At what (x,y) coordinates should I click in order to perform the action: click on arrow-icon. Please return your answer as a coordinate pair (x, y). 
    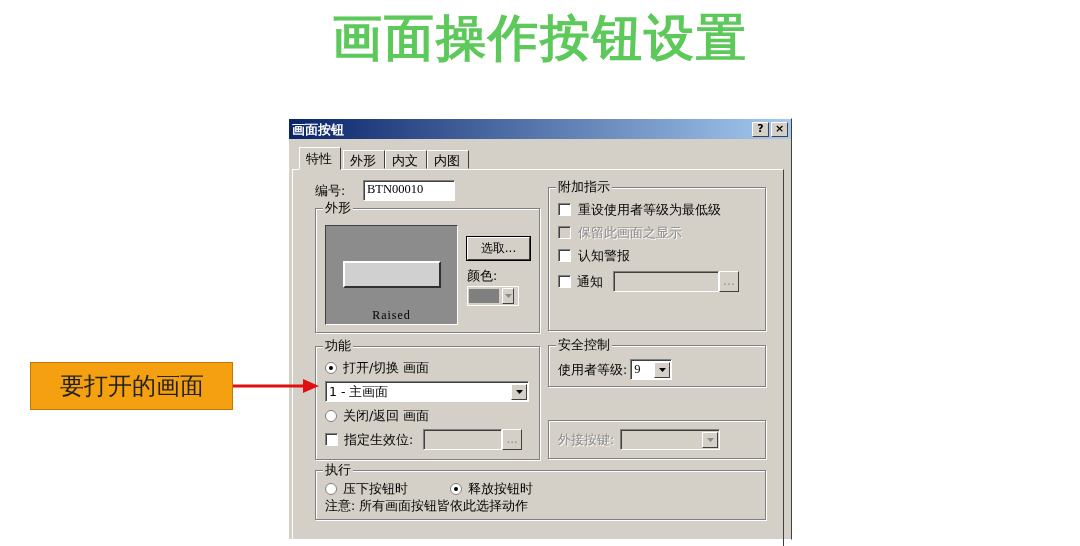
    Looking at the image, I should click on (276, 386).